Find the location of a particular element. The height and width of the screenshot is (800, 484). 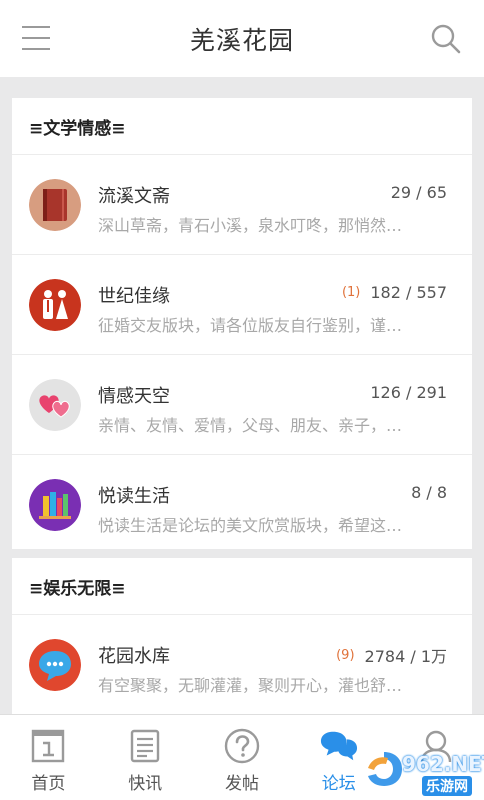

bookshelf-icon is located at coordinates (55, 505).